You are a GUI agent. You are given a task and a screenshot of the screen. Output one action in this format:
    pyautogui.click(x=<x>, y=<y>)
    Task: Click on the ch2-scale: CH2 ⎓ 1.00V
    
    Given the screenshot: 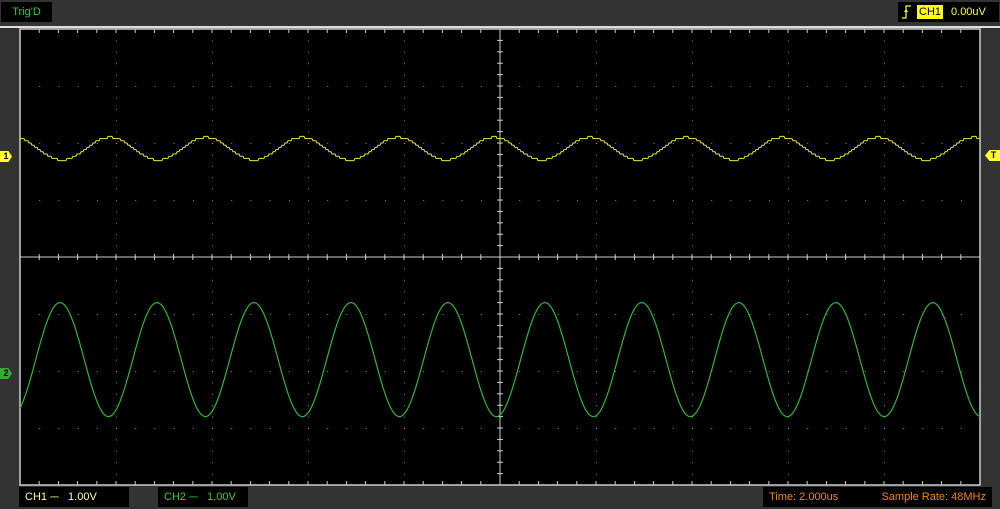 What is the action you would take?
    pyautogui.click(x=203, y=497)
    